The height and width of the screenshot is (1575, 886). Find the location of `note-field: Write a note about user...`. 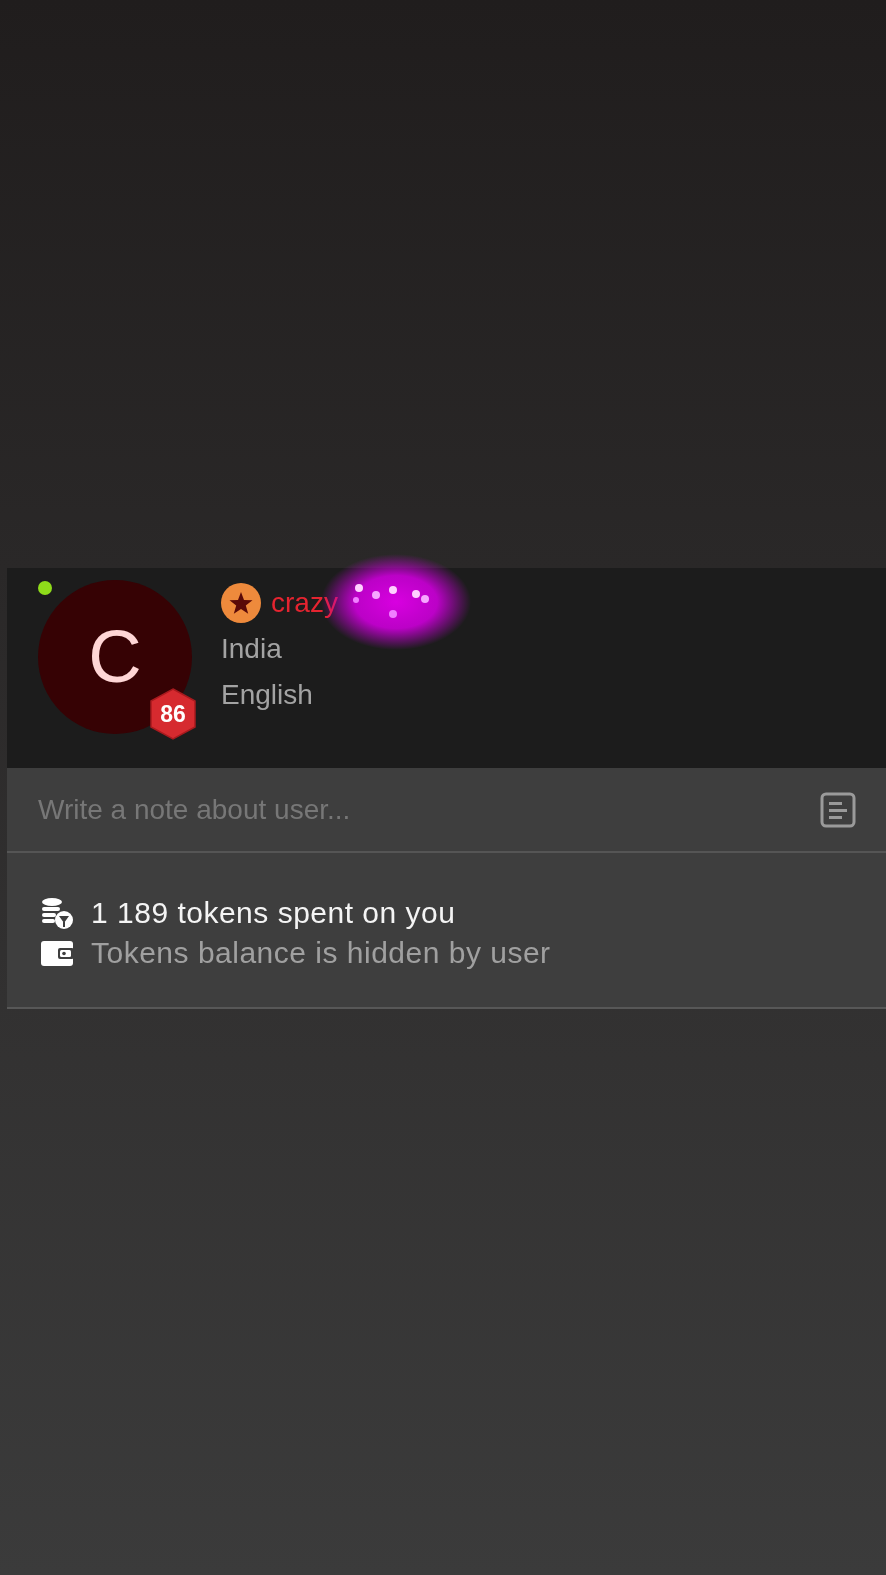

note-field: Write a note about user... is located at coordinates (446, 810).